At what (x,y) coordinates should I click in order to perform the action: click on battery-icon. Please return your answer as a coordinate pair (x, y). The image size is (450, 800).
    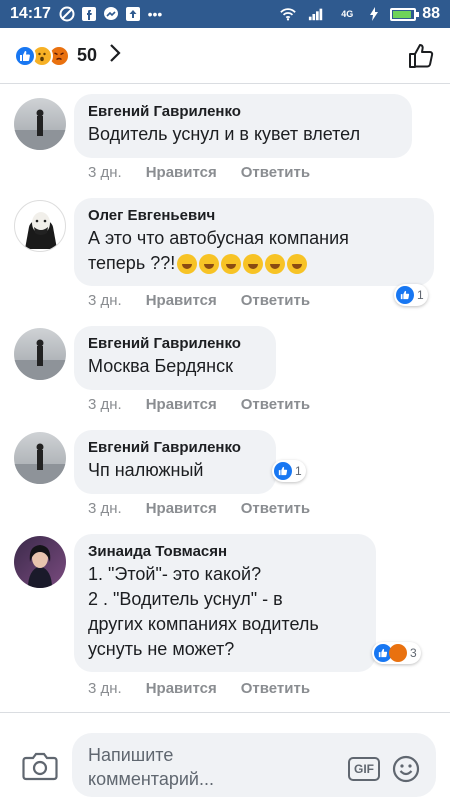
    Looking at the image, I should click on (405, 14).